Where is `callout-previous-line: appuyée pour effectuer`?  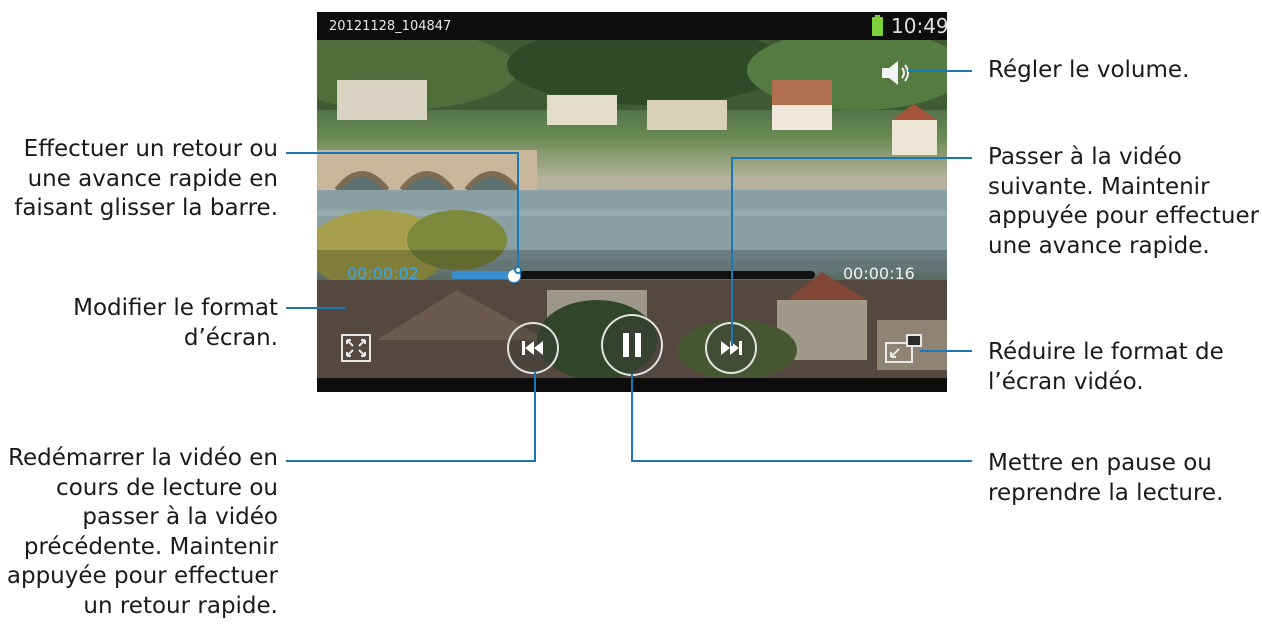 callout-previous-line: appuyée pour effectuer is located at coordinates (142, 576).